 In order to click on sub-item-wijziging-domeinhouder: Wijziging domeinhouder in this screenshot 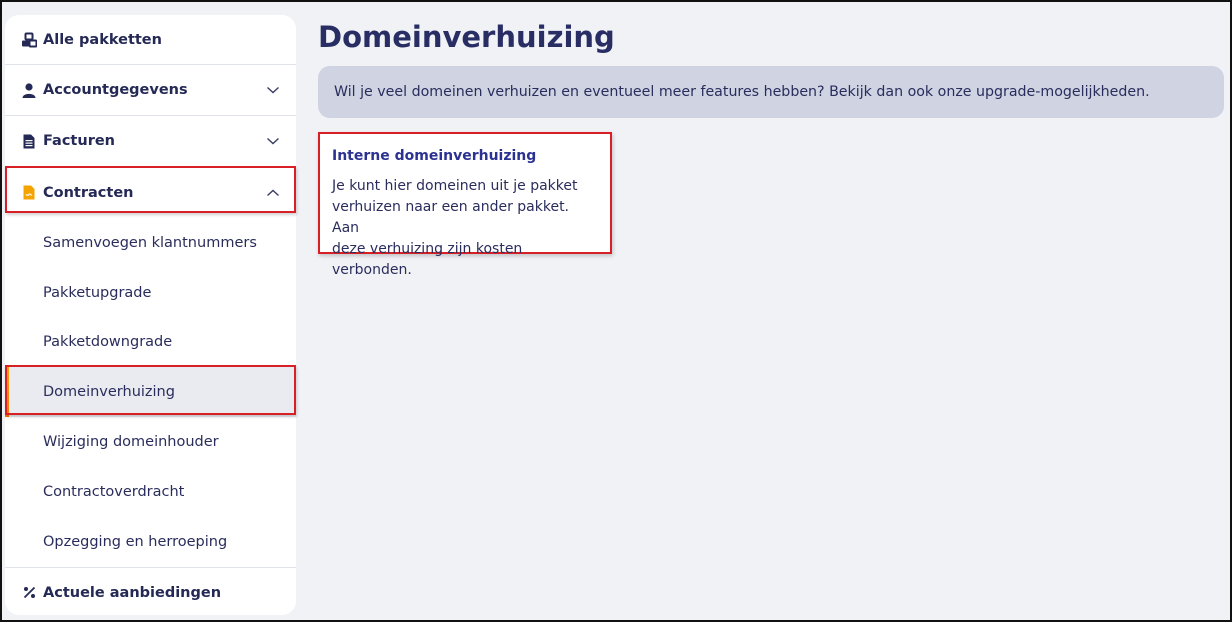, I will do `click(150, 442)`.